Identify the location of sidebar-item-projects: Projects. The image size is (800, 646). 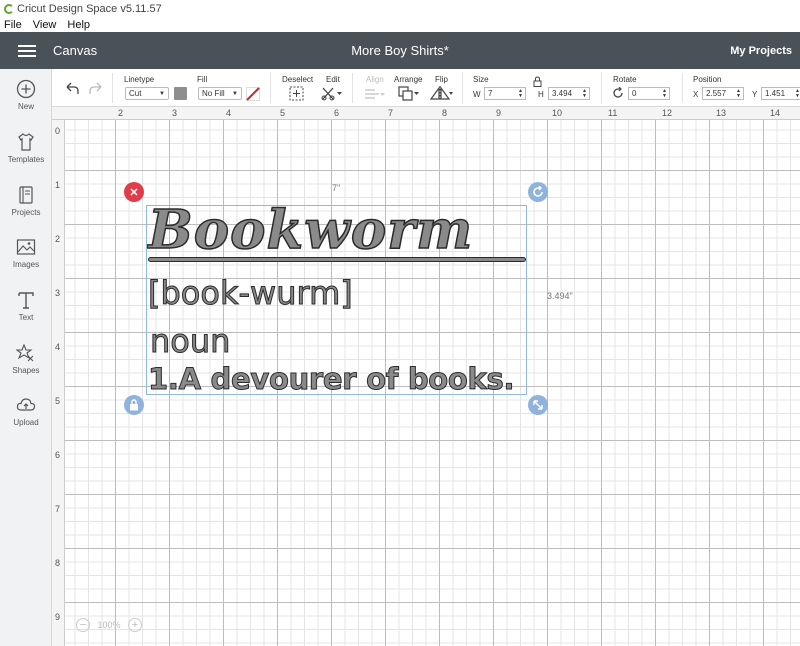
(26, 200).